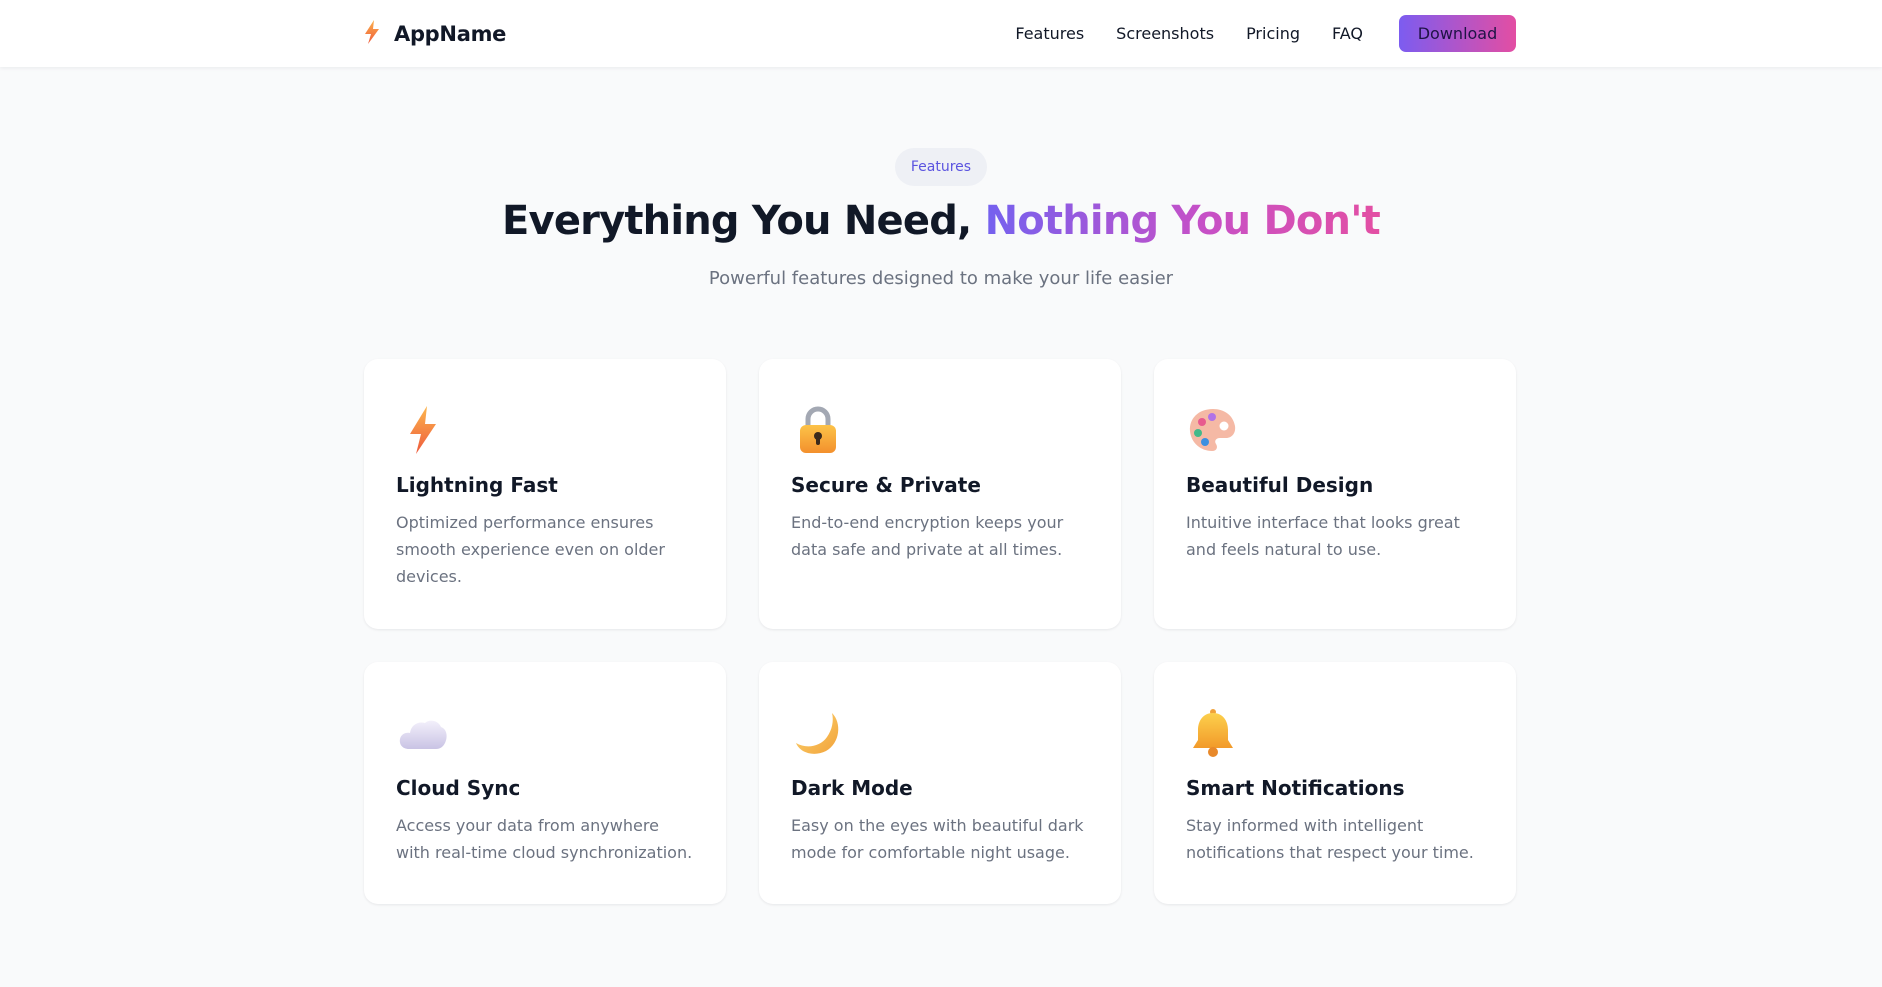 This screenshot has width=1882, height=987. What do you see at coordinates (1457, 33) in the screenshot?
I see `download-button: Download` at bounding box center [1457, 33].